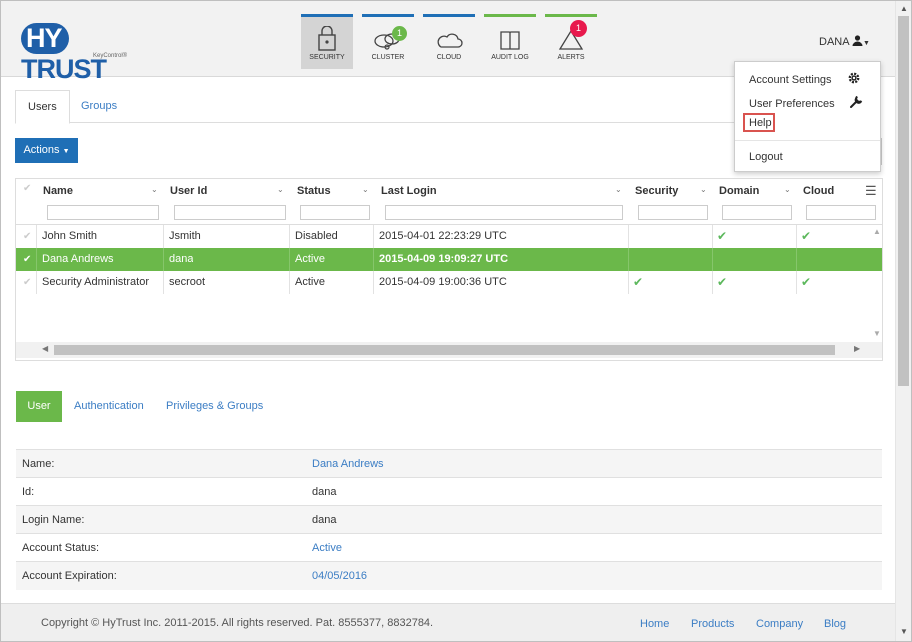  Describe the element at coordinates (314, 191) in the screenshot. I see `column-header-status: Status` at that location.